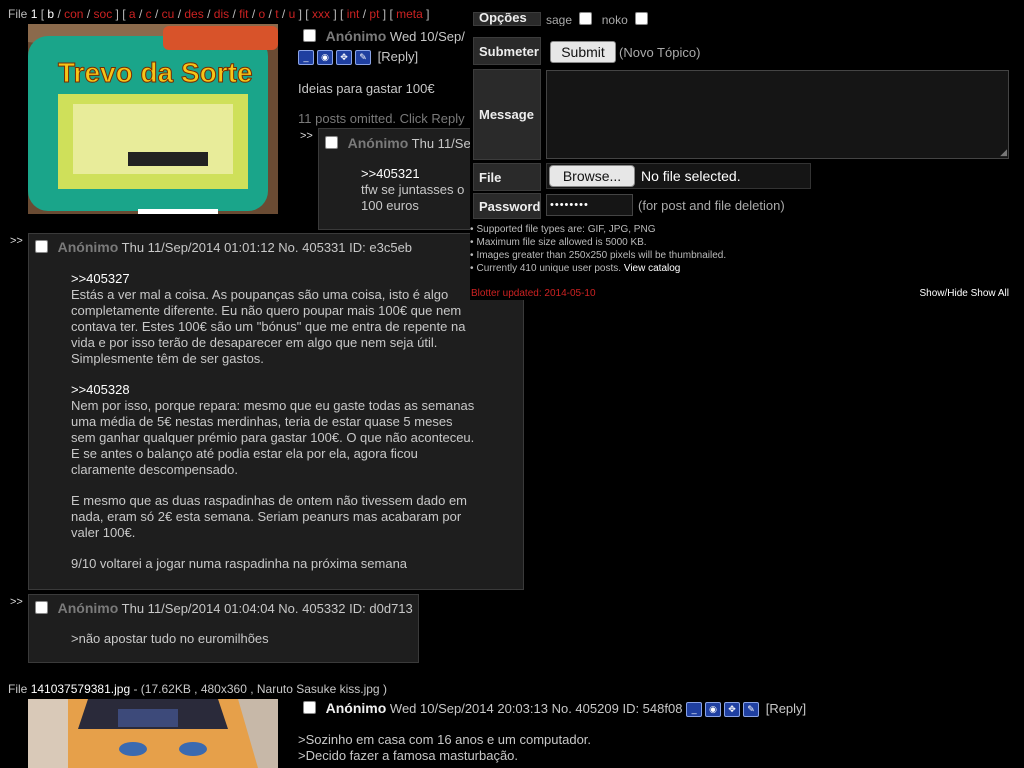 The width and height of the screenshot is (1024, 768). What do you see at coordinates (73, 14) in the screenshot?
I see `board-link-con: con` at bounding box center [73, 14].